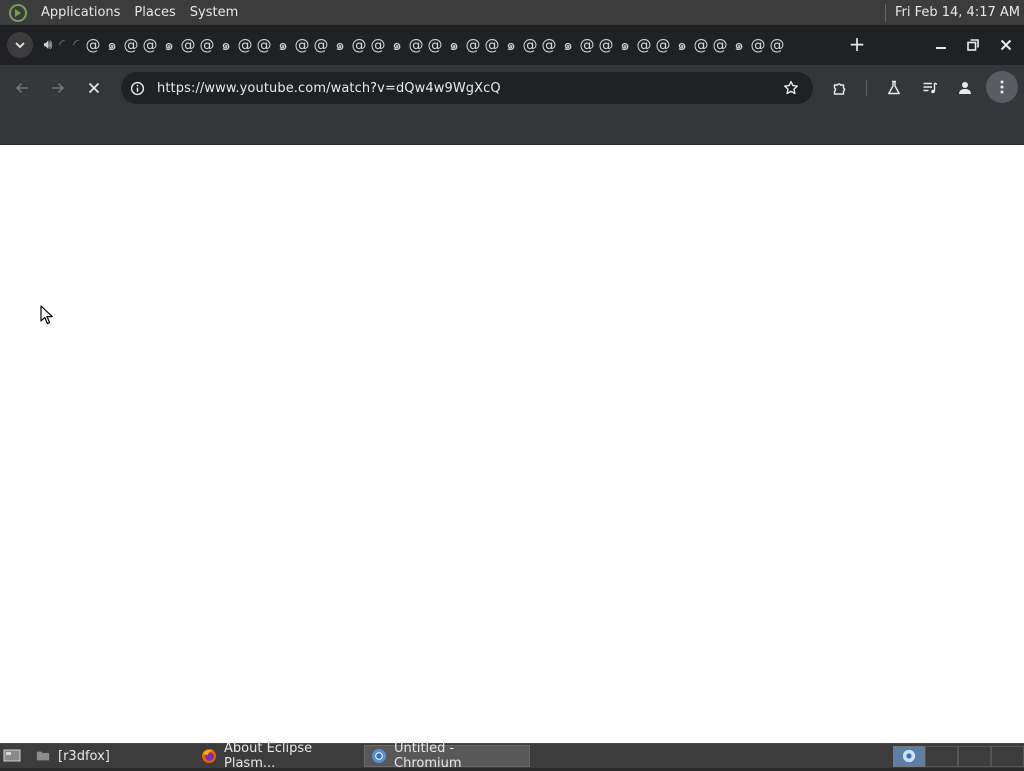 This screenshot has height=771, width=1024. I want to click on show-desktop-button, so click(12, 756).